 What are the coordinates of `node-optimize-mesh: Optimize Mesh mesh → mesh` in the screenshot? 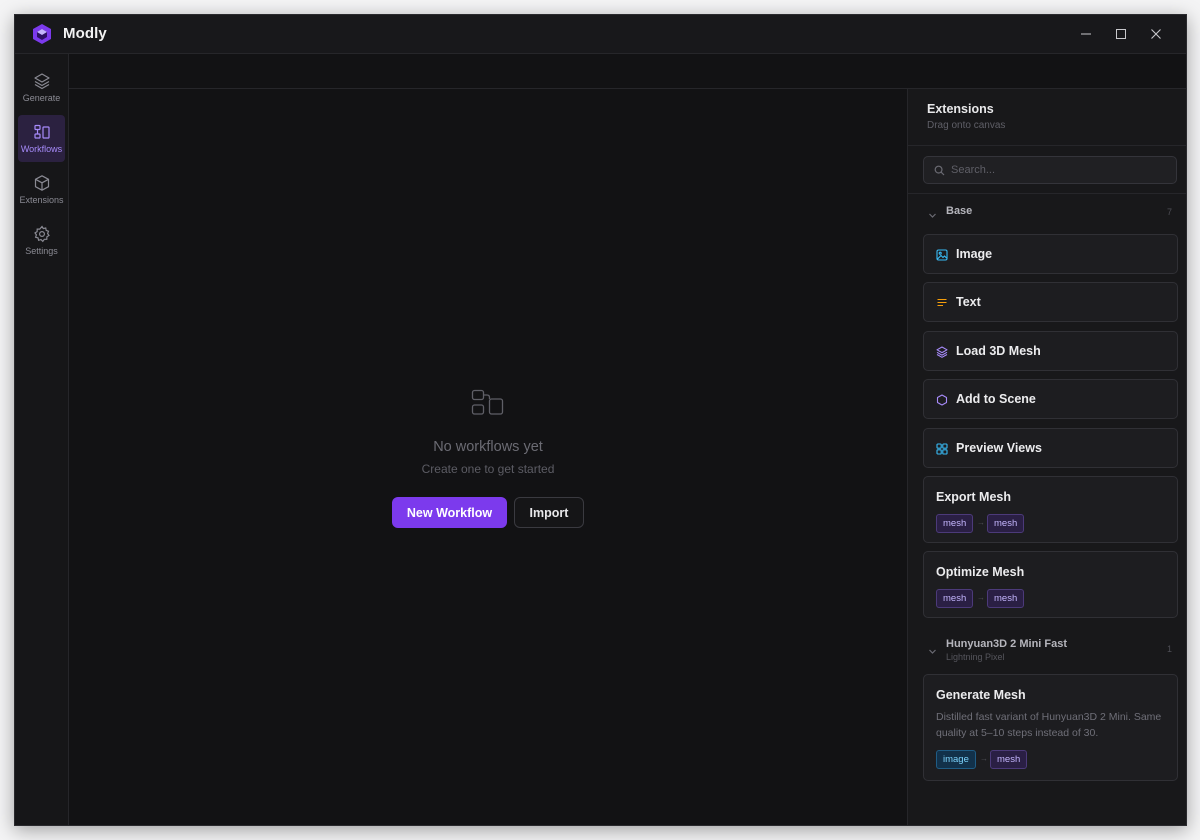 It's located at (1050, 584).